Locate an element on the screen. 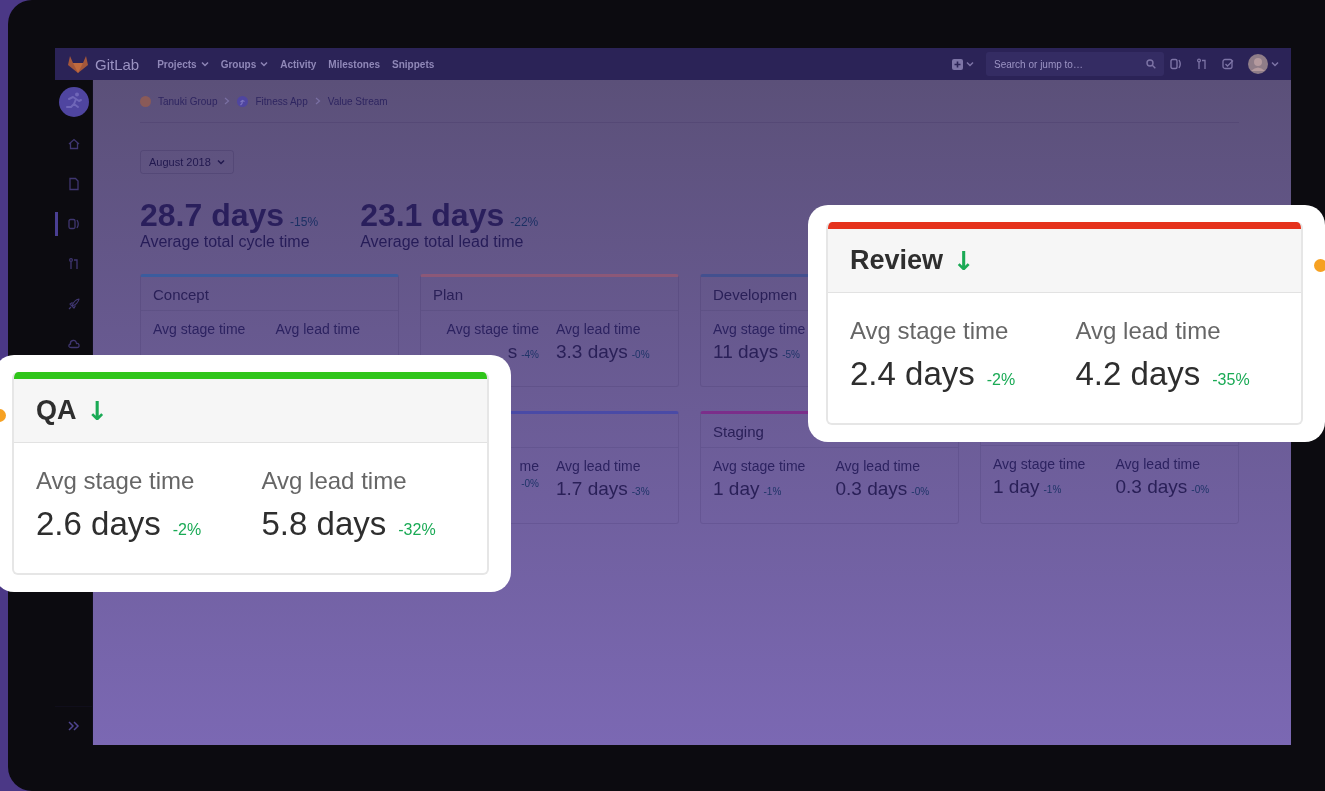 The height and width of the screenshot is (791, 1325). metric-value: 4.2 days is located at coordinates (1138, 374).